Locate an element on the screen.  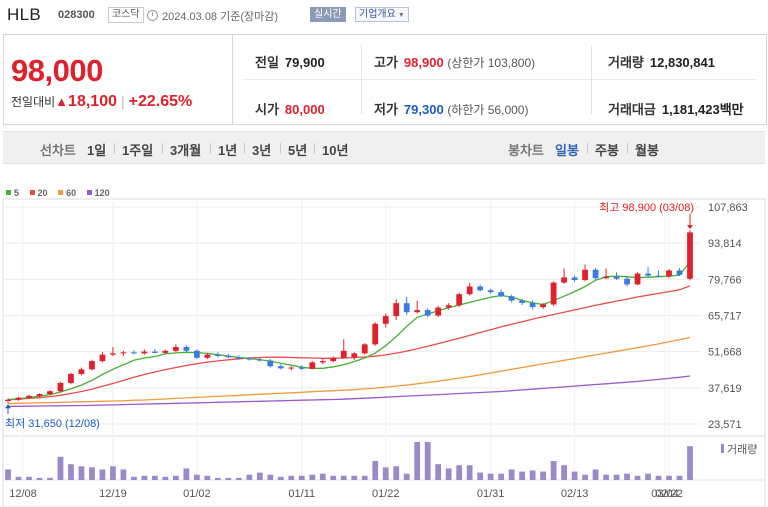
y-tick-label: 65,717 is located at coordinates (725, 317).